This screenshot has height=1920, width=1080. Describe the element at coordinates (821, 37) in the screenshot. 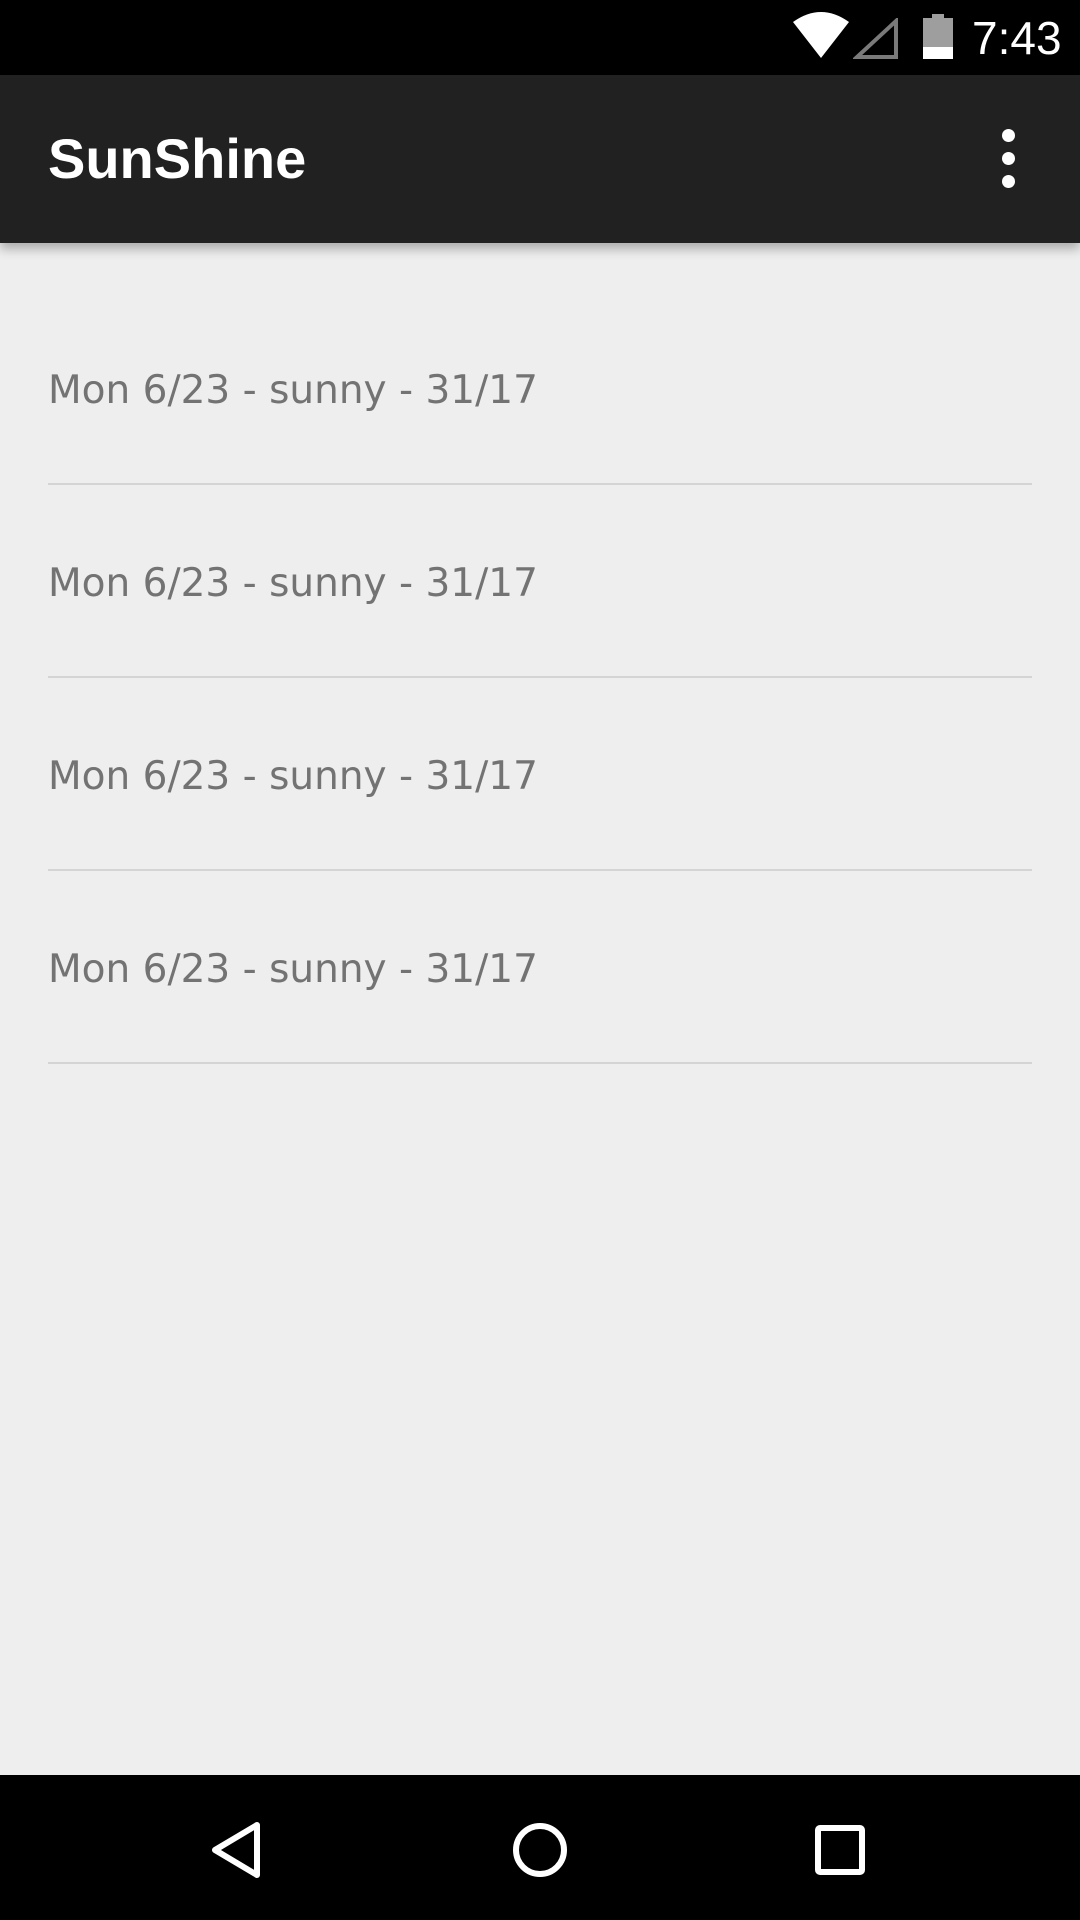

I see `wifi-icon` at that location.